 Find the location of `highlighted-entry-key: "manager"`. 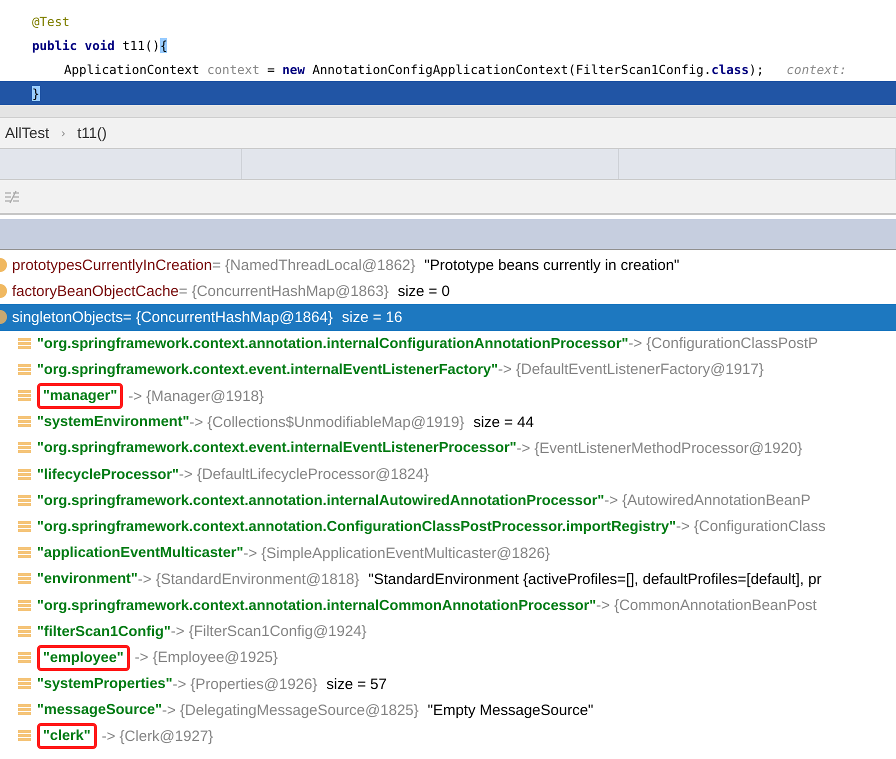

highlighted-entry-key: "manager" is located at coordinates (80, 396).